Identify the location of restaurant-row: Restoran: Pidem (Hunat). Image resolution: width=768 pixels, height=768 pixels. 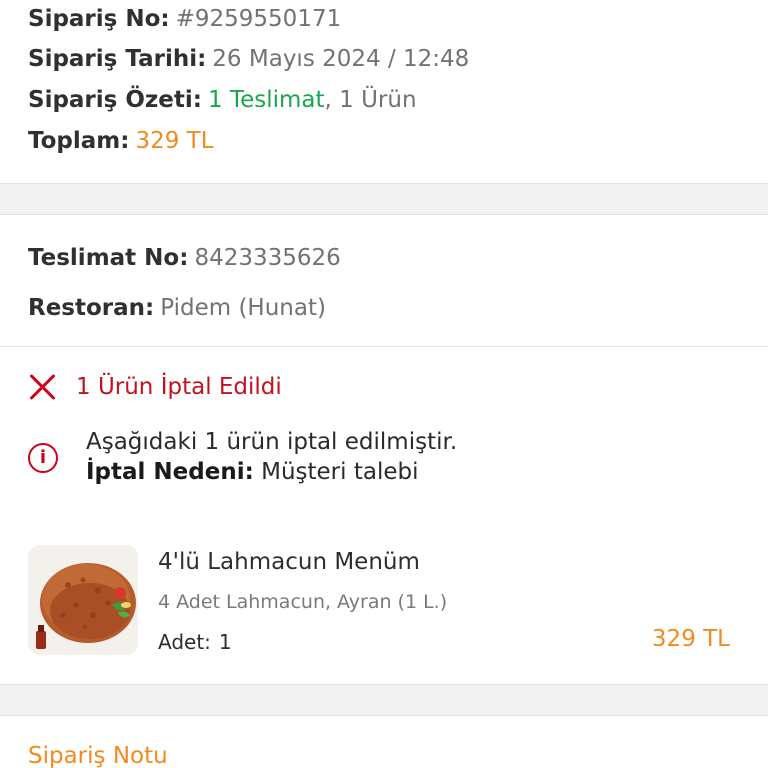
(177, 308).